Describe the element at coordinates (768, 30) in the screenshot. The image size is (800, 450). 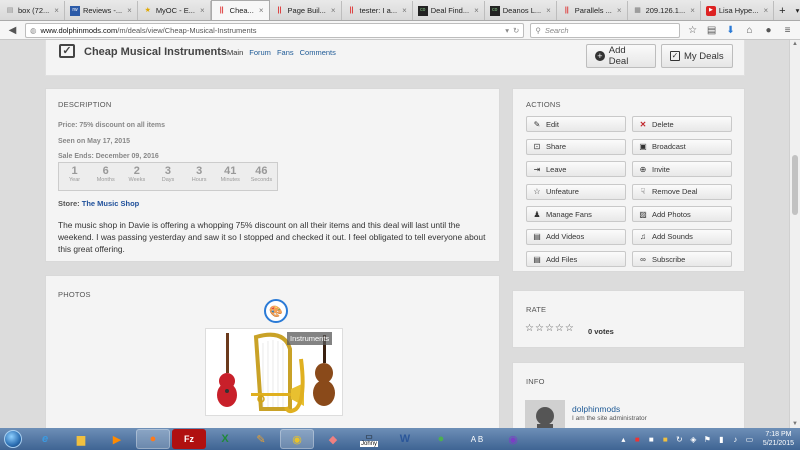
I see `chat-icon: ●` at that location.